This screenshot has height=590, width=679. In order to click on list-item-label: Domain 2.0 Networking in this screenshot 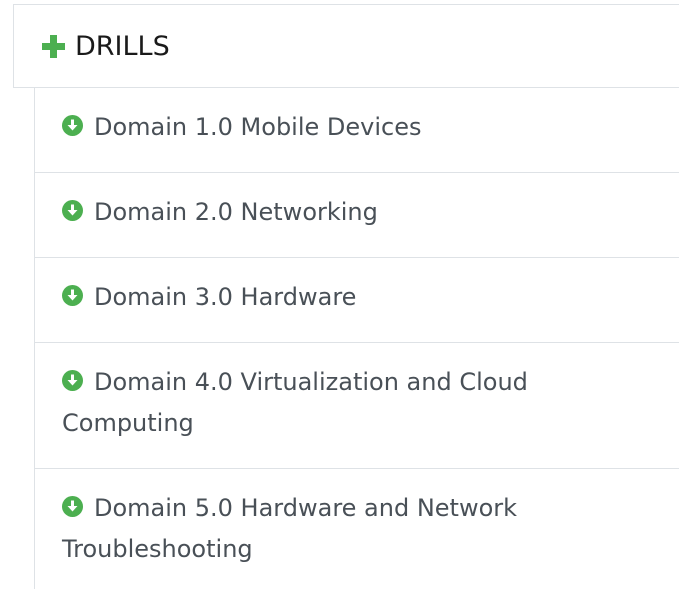, I will do `click(236, 212)`.